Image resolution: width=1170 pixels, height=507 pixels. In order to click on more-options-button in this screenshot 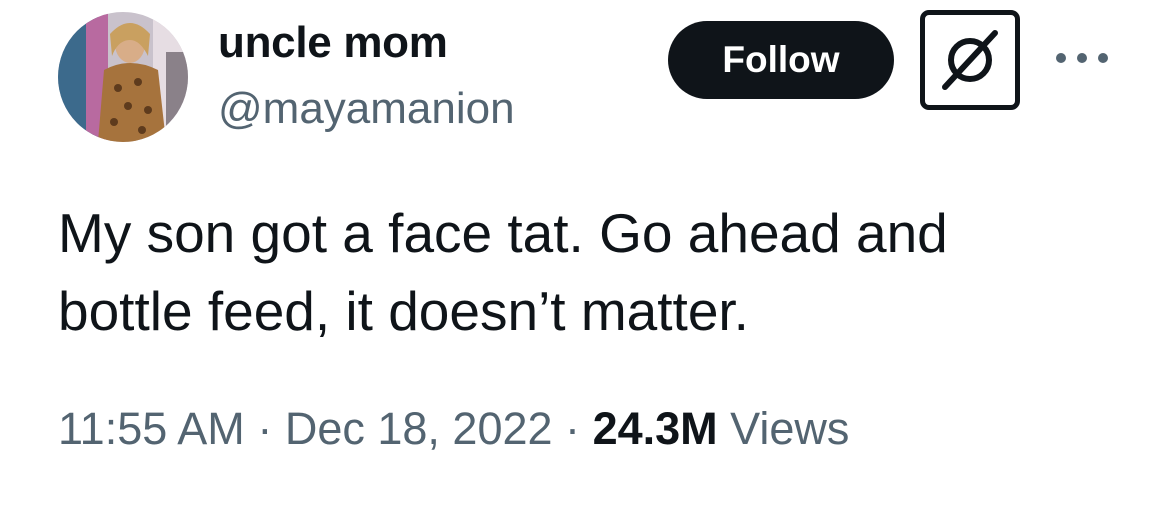, I will do `click(1082, 58)`.